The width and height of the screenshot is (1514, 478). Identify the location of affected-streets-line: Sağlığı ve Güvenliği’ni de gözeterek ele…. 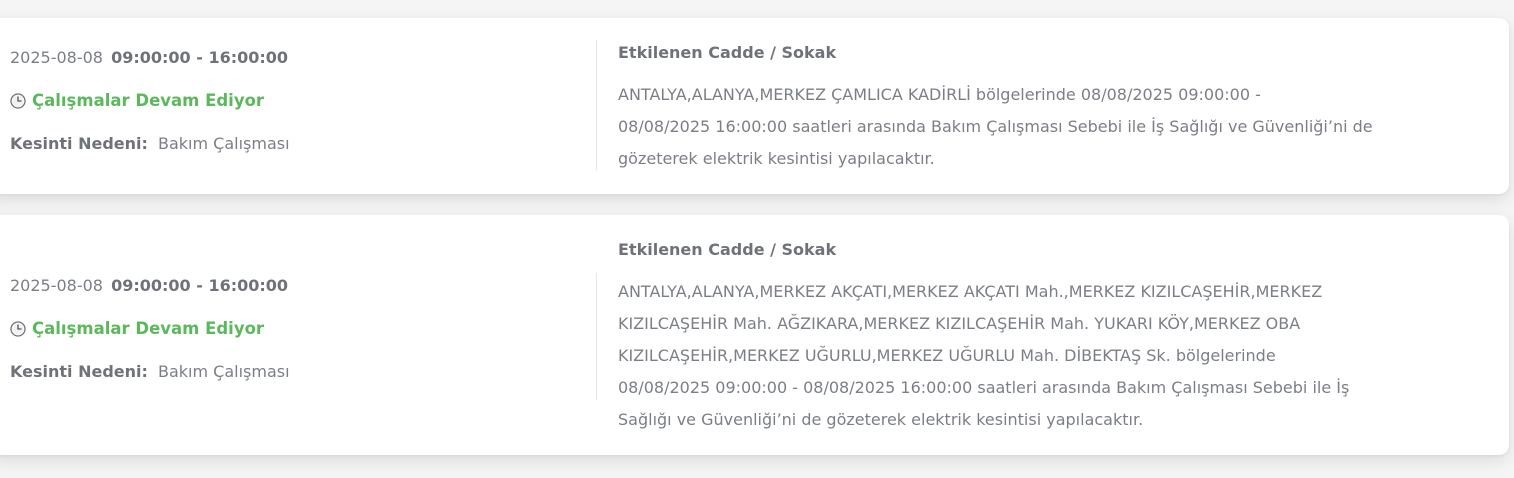
(881, 419).